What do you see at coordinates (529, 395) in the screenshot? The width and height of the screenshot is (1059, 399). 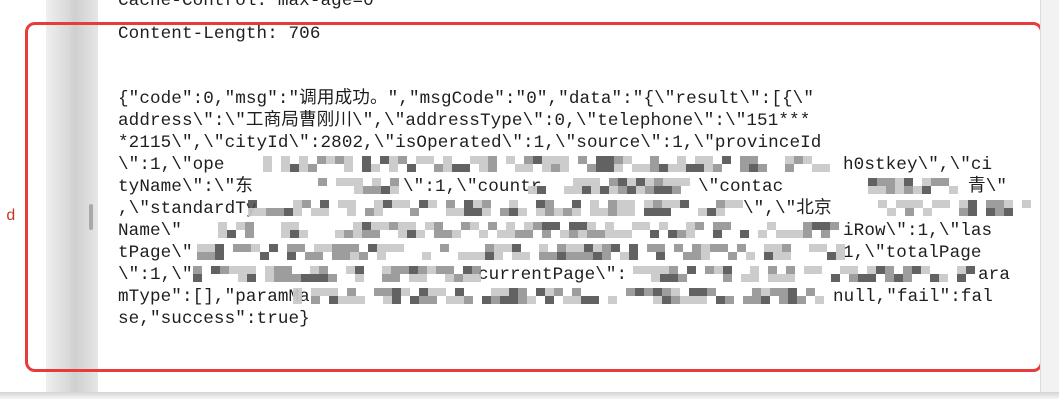 I see `bottom-edge` at bounding box center [529, 395].